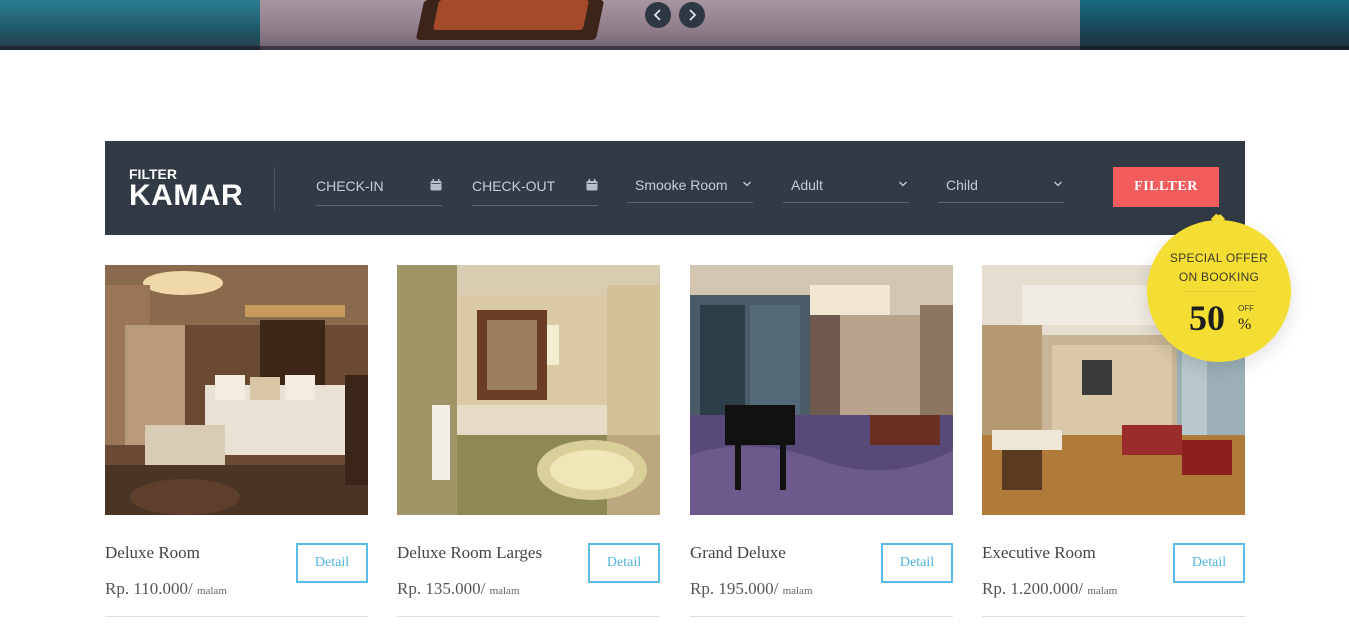 Image resolution: width=1349 pixels, height=625 pixels. I want to click on hero-image-left, so click(130, 25).